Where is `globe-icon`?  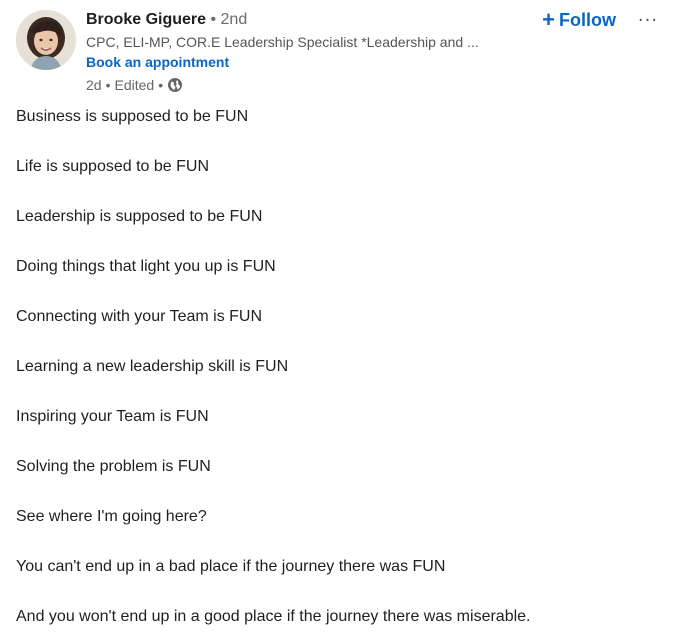 globe-icon is located at coordinates (175, 85).